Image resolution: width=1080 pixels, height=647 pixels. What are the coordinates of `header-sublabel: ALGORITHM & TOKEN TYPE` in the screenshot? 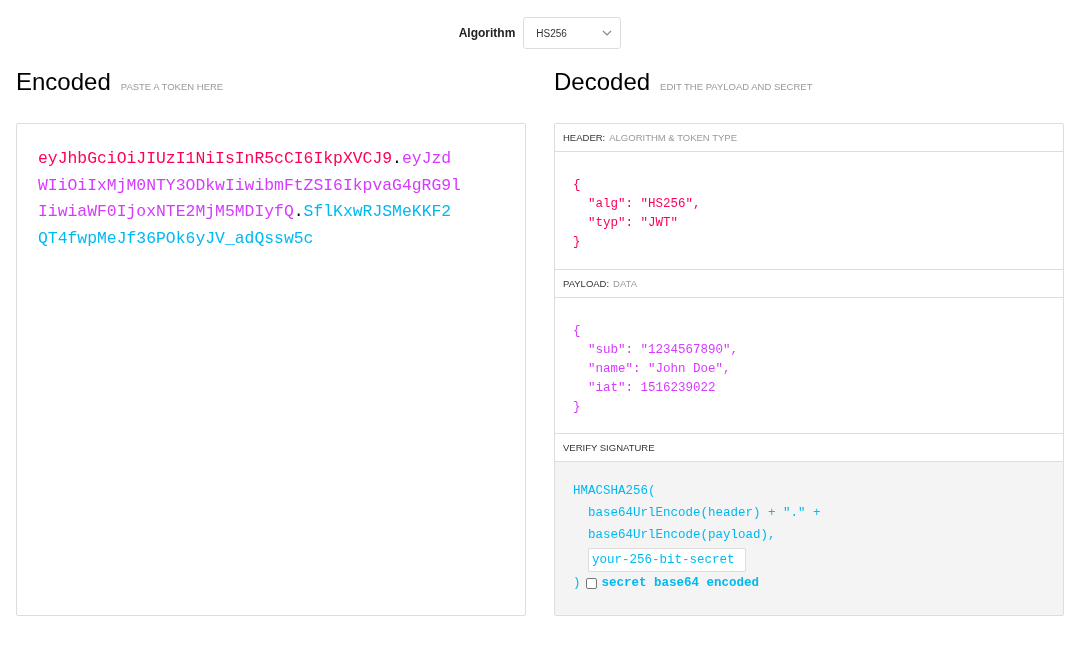 It's located at (673, 137).